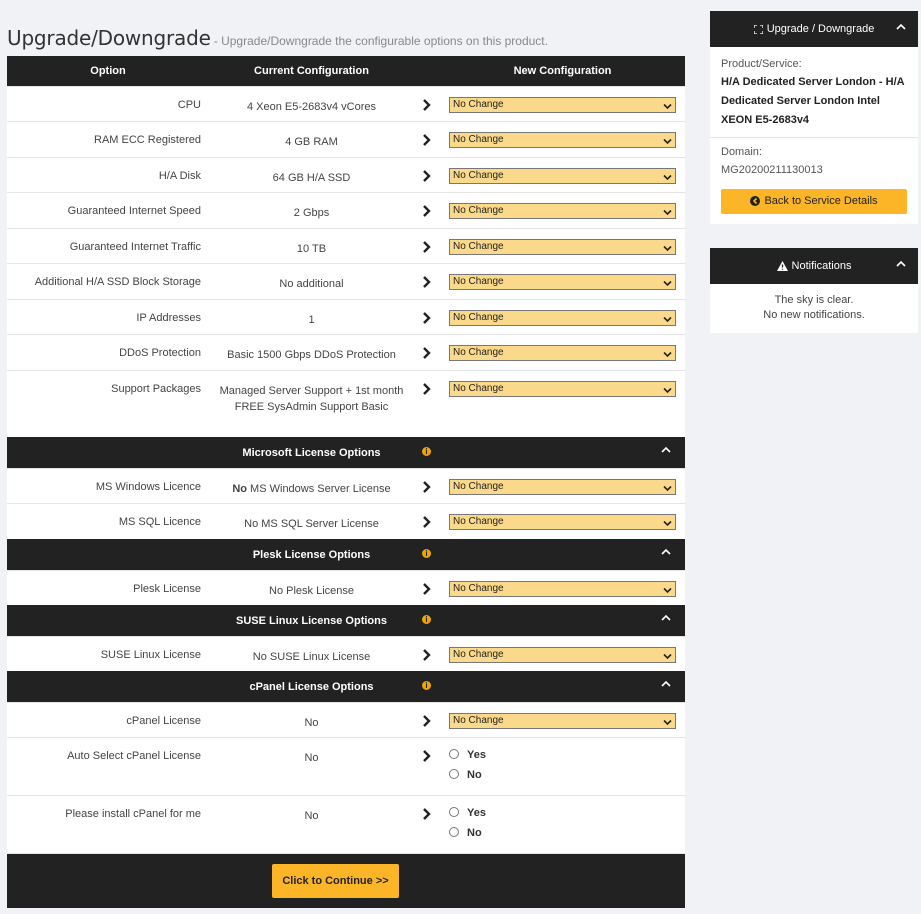  What do you see at coordinates (179, 176) in the screenshot?
I see `option-label: H/A Disk` at bounding box center [179, 176].